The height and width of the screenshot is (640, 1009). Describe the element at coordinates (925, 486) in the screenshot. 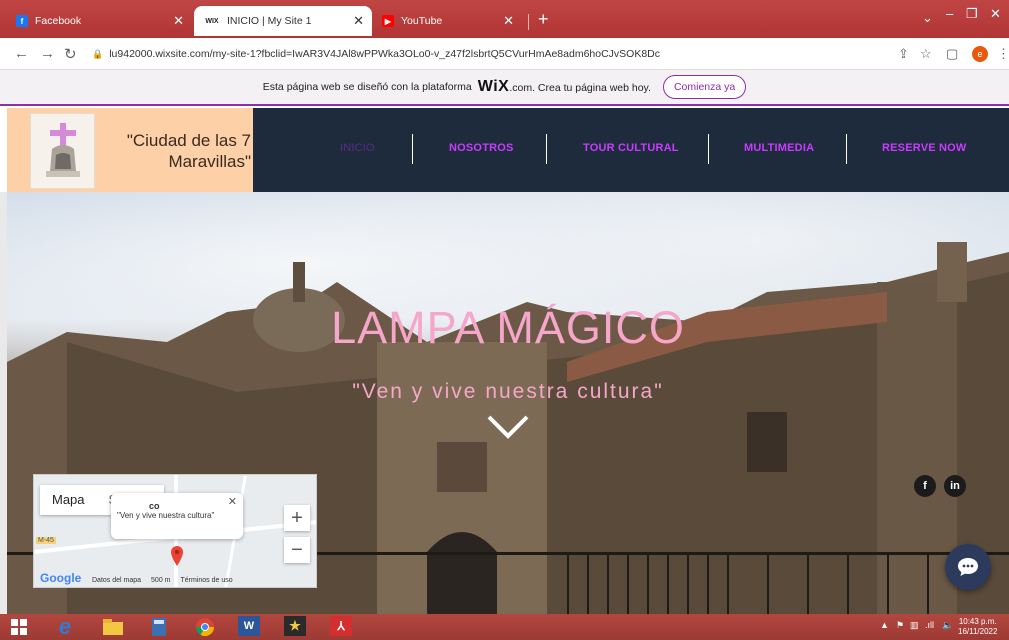

I see `facebook-icon: f` at that location.